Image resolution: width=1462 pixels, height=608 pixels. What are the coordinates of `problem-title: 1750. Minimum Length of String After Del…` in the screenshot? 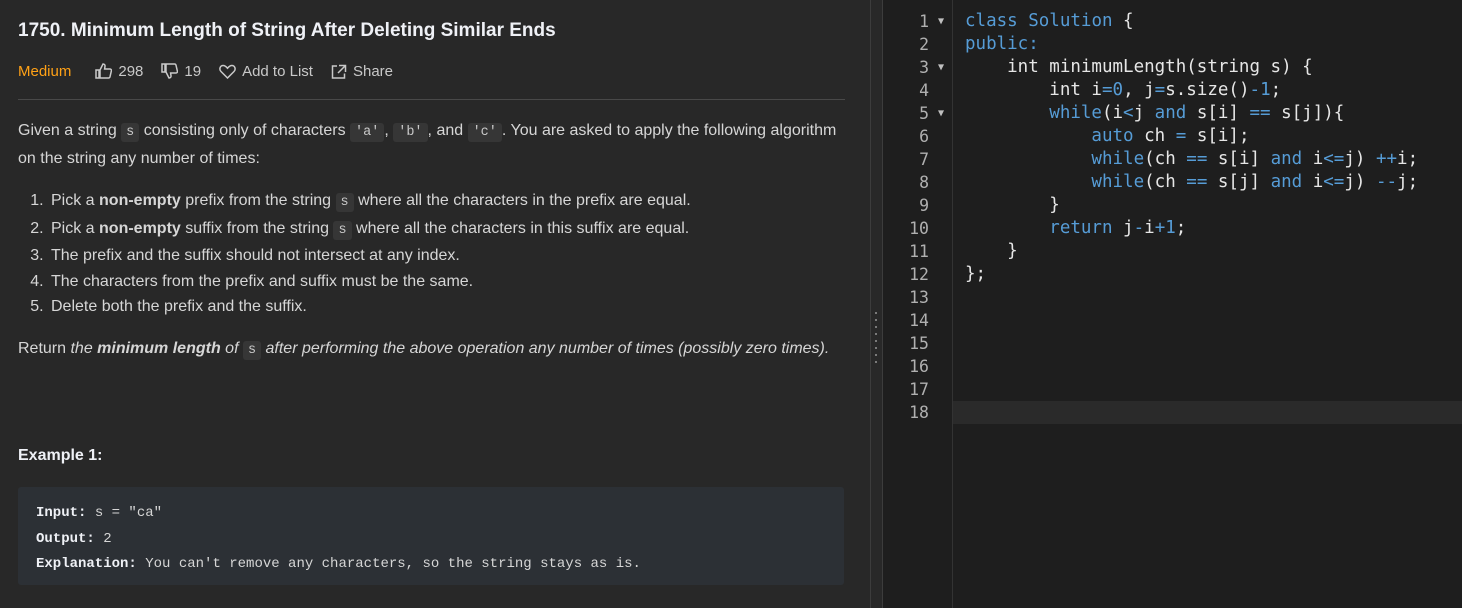 It's located at (287, 30).